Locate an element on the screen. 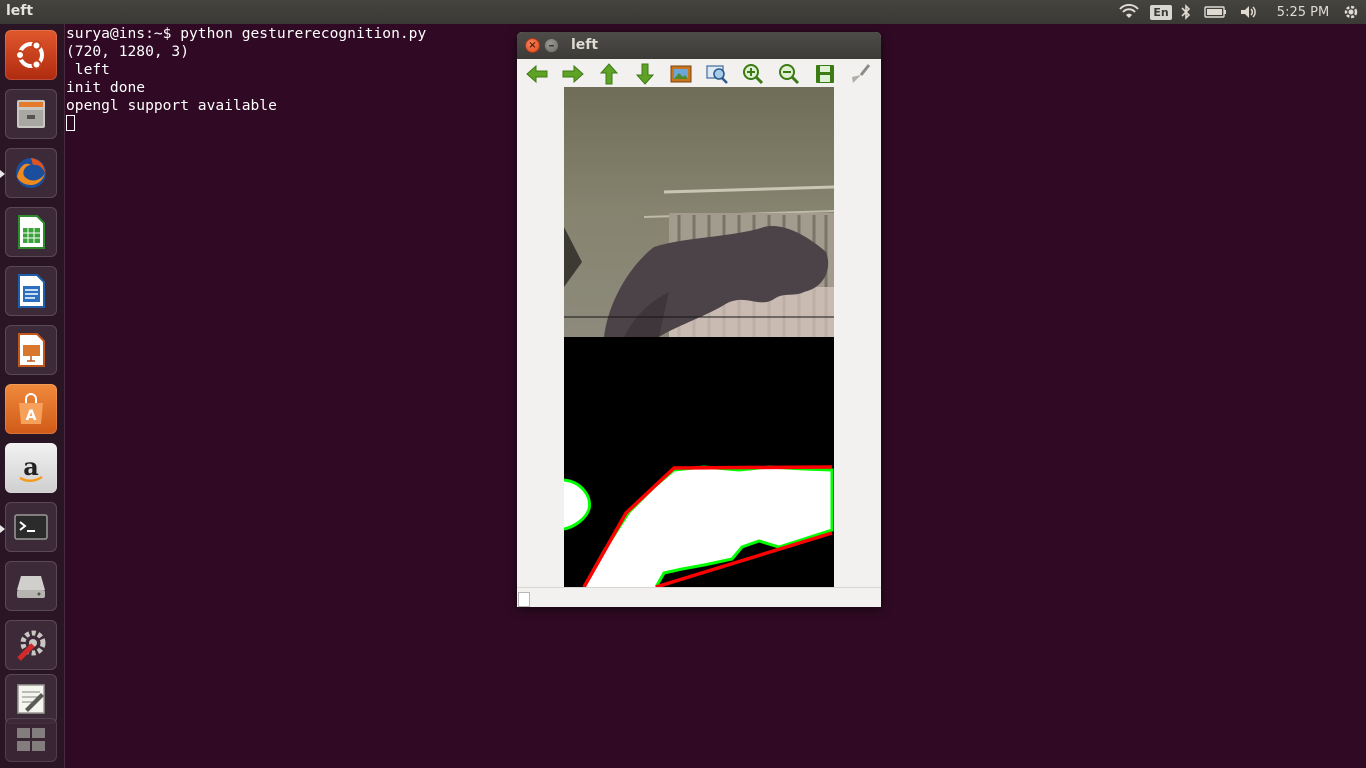 This screenshot has width=1366, height=768. pan-right-button is located at coordinates (573, 74).